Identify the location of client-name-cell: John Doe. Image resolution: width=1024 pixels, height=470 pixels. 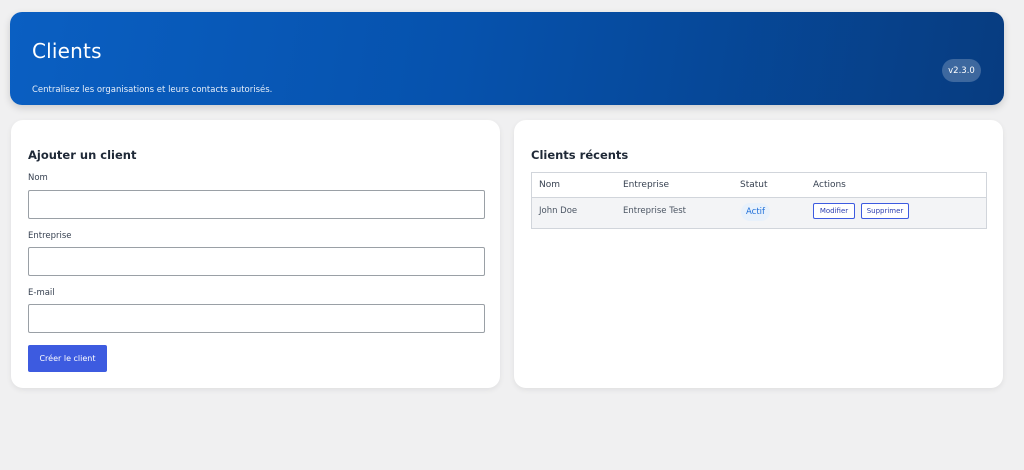
(558, 211).